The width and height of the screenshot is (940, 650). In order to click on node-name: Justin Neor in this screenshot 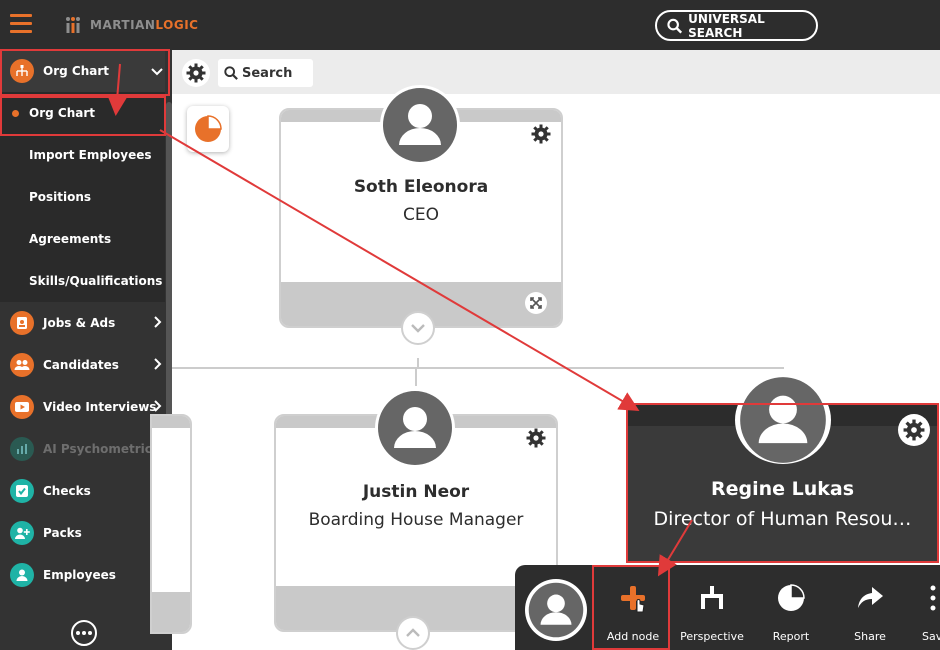, I will do `click(416, 492)`.